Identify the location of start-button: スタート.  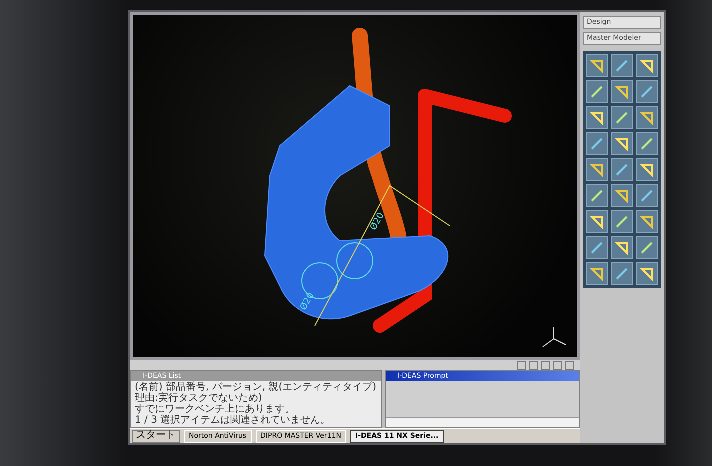
(156, 436).